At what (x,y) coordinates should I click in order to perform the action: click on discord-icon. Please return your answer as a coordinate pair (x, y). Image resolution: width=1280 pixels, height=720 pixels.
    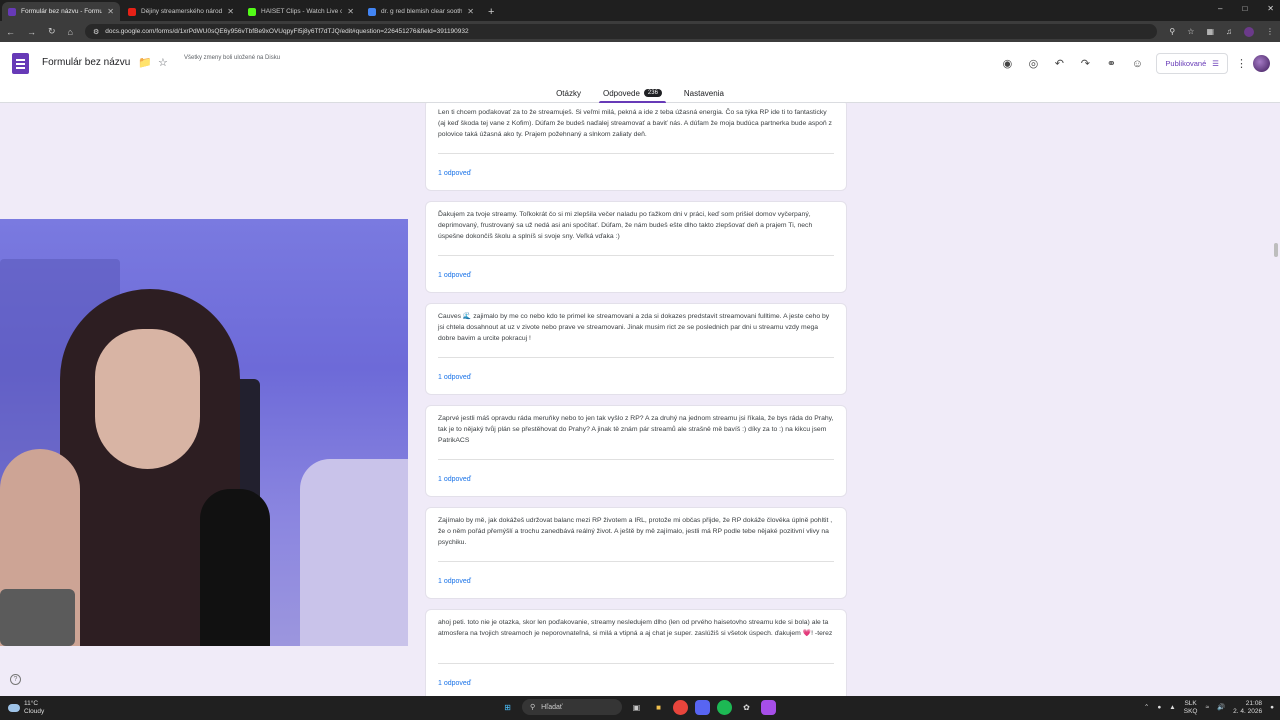
    Looking at the image, I should click on (702, 707).